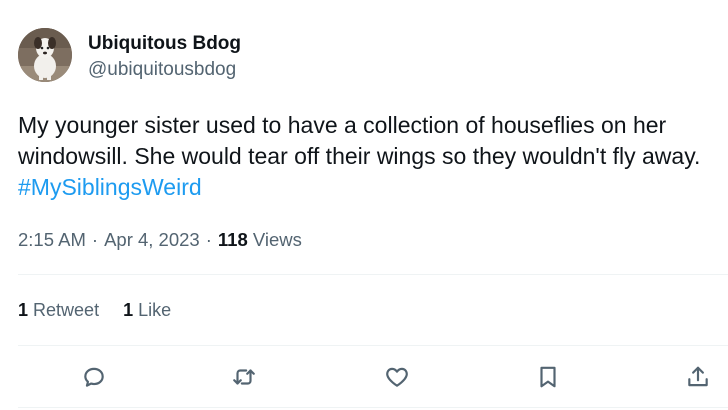  What do you see at coordinates (66, 310) in the screenshot?
I see `retweets-label: Retweet` at bounding box center [66, 310].